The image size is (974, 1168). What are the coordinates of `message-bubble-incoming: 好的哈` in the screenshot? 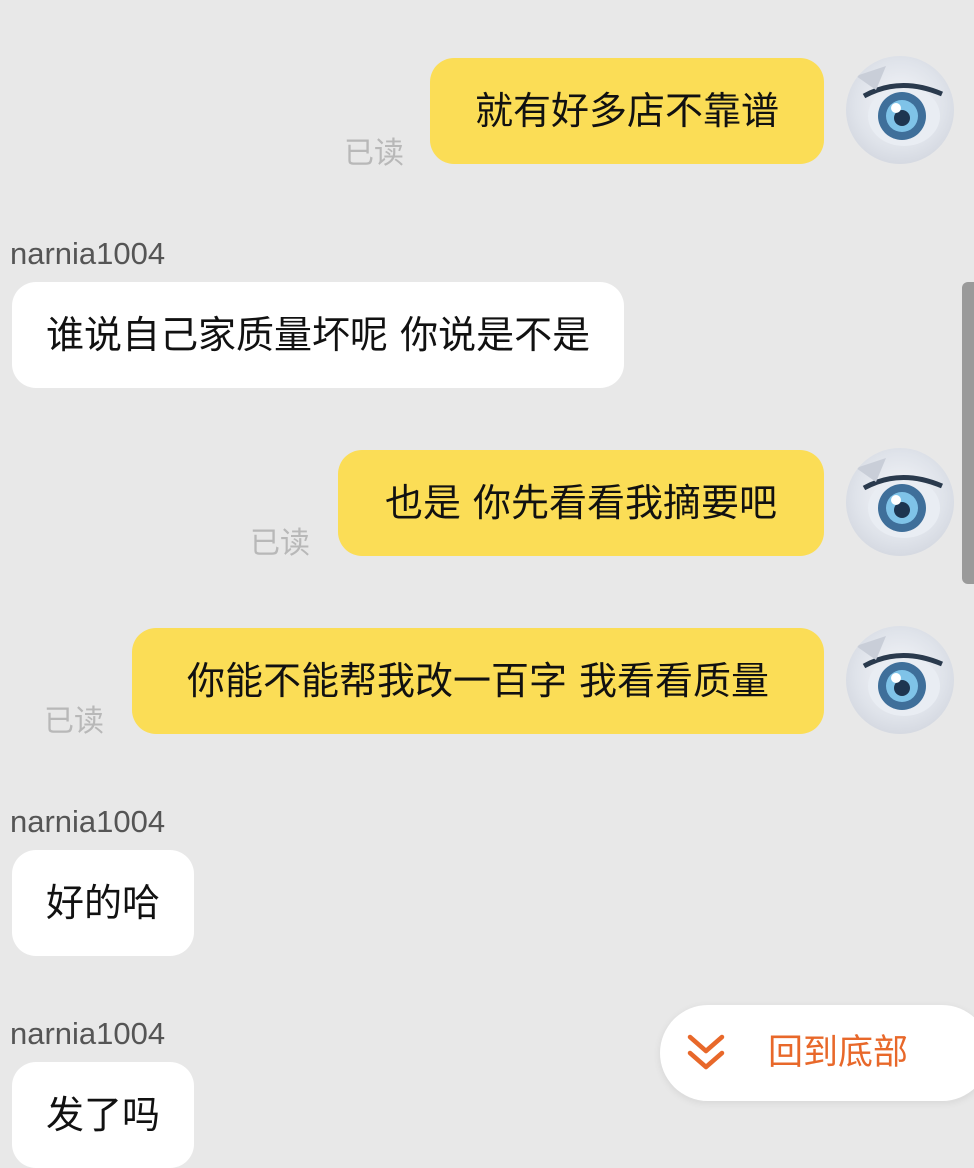 It's located at (103, 903).